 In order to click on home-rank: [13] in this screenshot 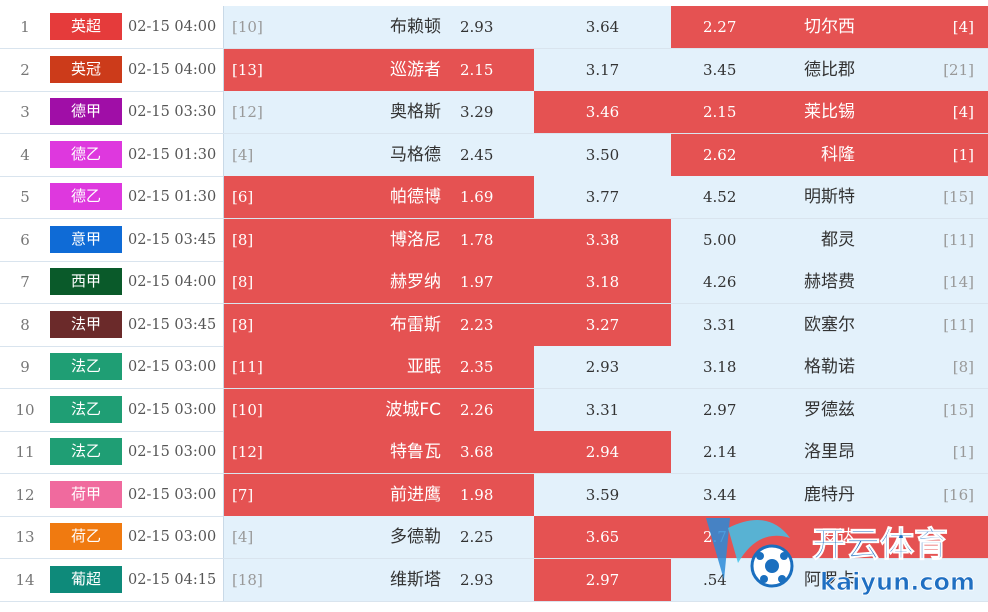, I will do `click(247, 69)`.